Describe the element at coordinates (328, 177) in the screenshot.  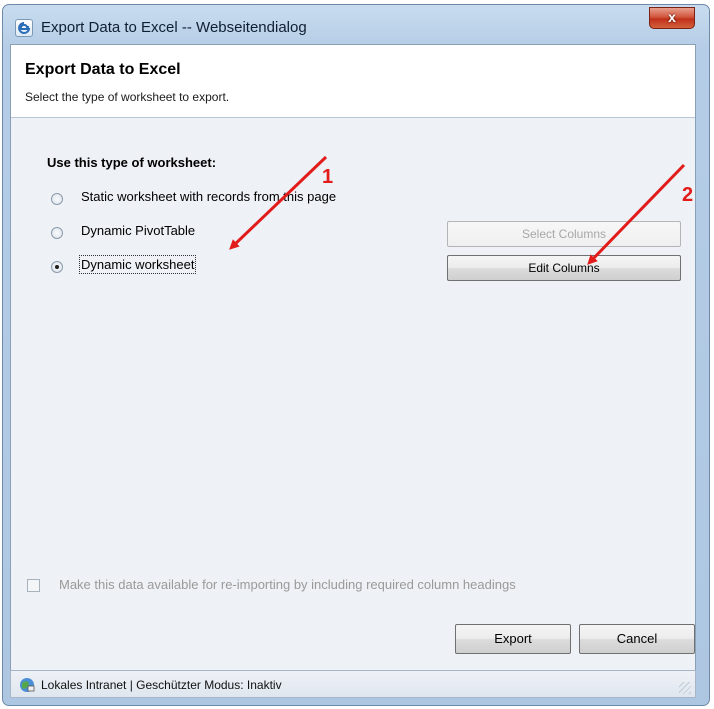
I see `annotation-marker-1: 1` at that location.